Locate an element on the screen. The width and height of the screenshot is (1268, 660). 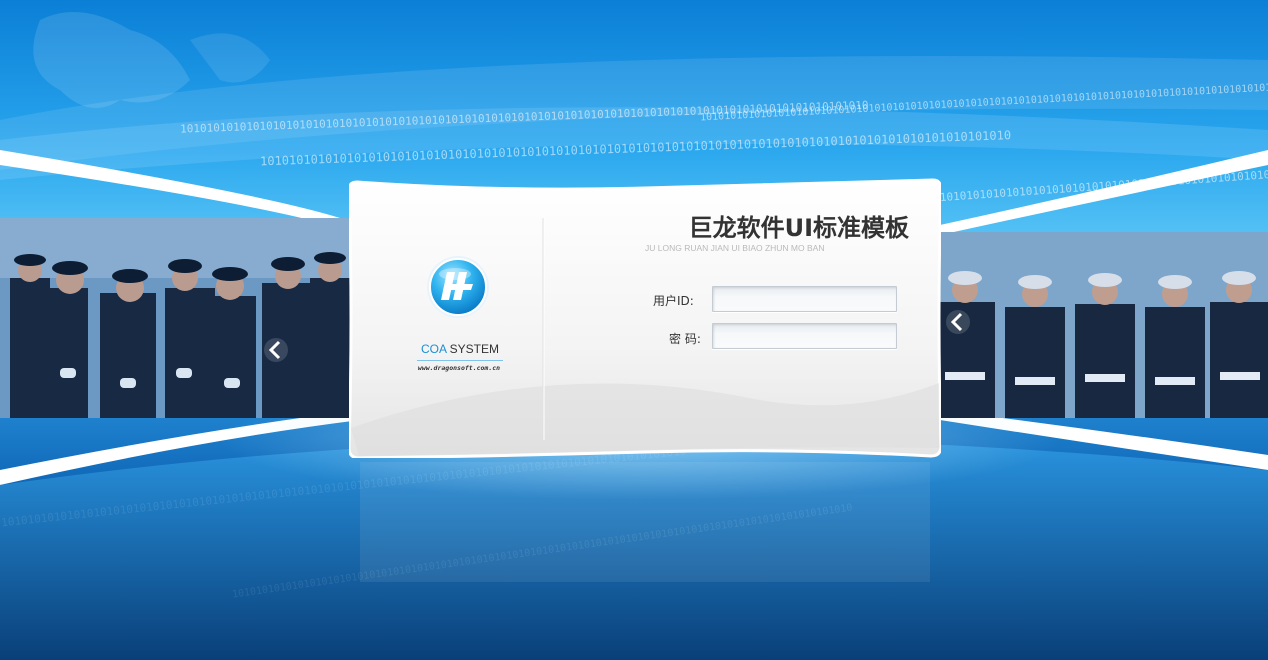
page-title: 巨龙软件UI标准模板 is located at coordinates (798, 228).